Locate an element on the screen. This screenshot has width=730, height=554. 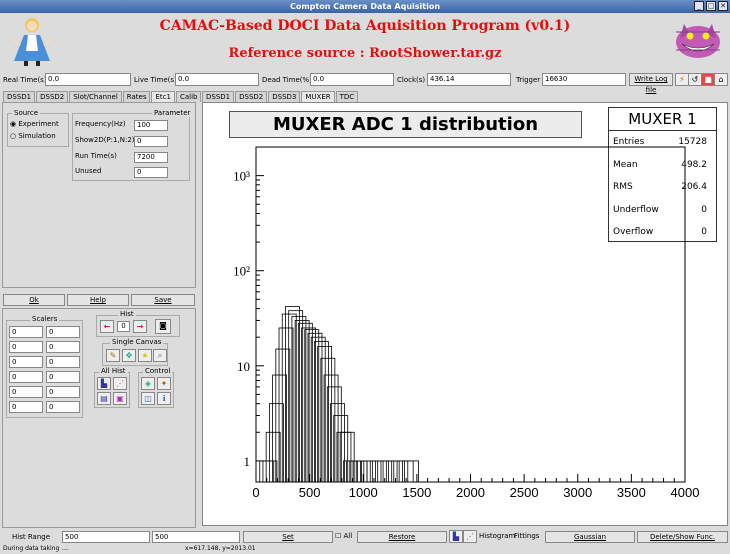
tab-dssd1-canvas: DSSD1 is located at coordinates (218, 96).